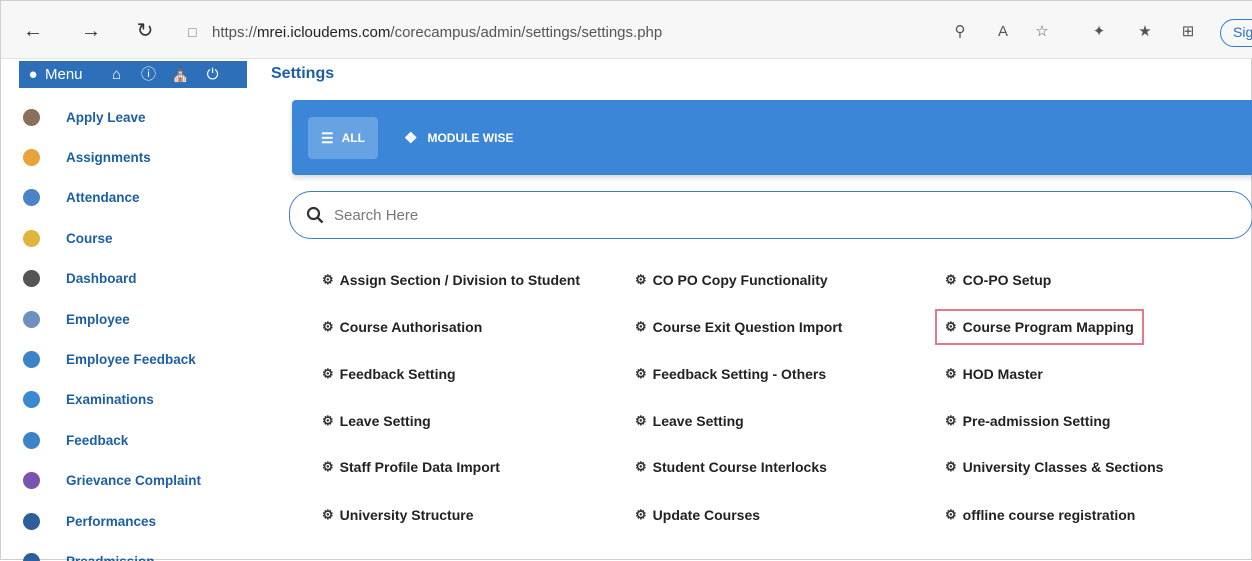 This screenshot has width=1252, height=561. Describe the element at coordinates (470, 138) in the screenshot. I see `tab-module-label: MODULE WISE` at that location.